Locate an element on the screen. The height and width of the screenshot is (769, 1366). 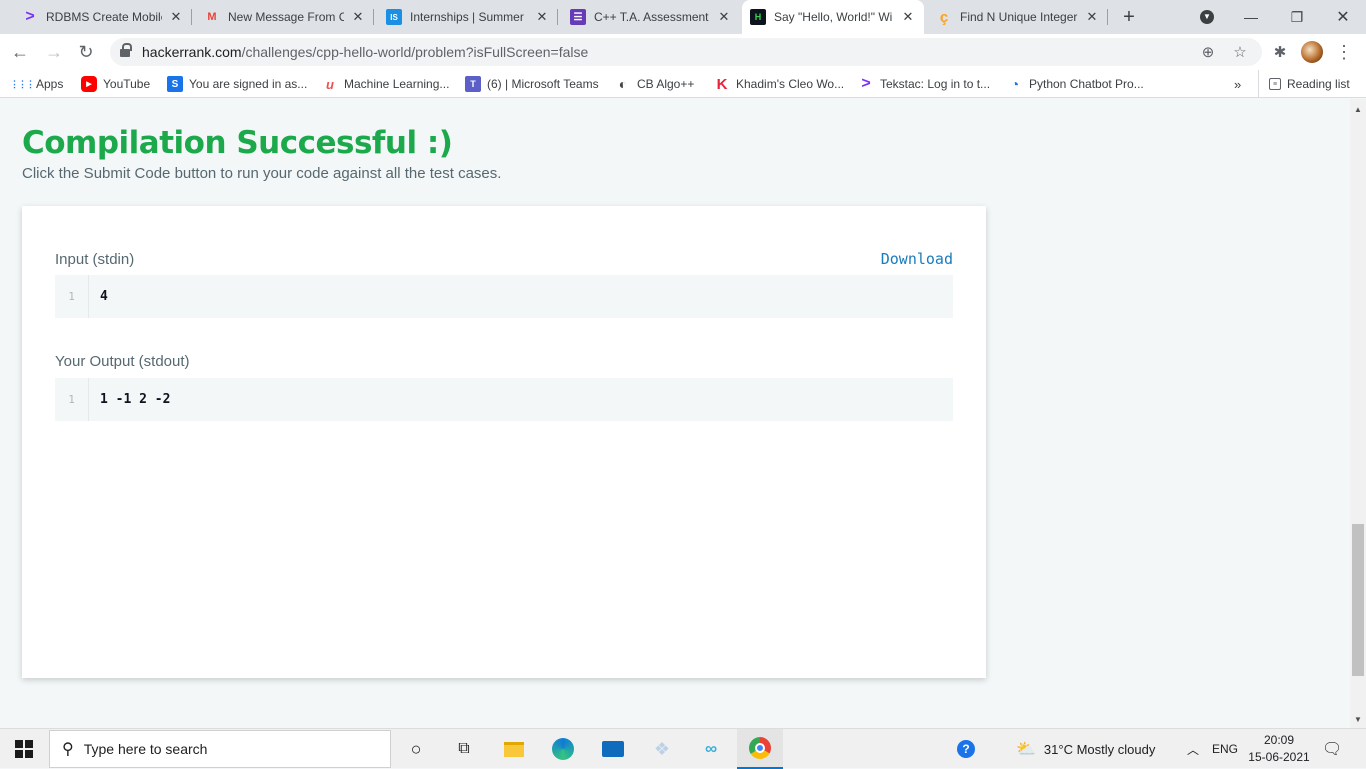
udemy-icon: u is located at coordinates (330, 84).